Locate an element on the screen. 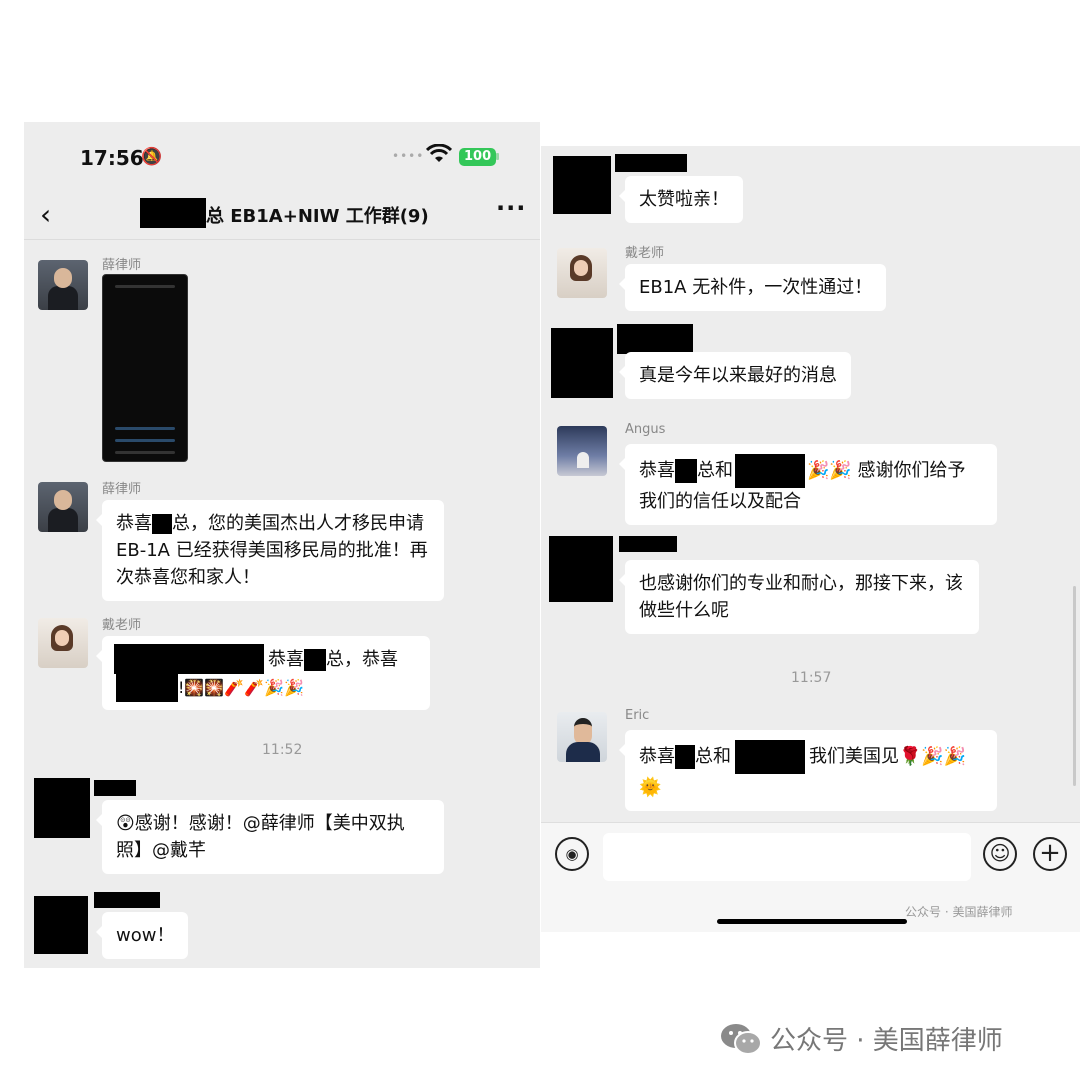  status-time: 17:56 is located at coordinates (112, 158).